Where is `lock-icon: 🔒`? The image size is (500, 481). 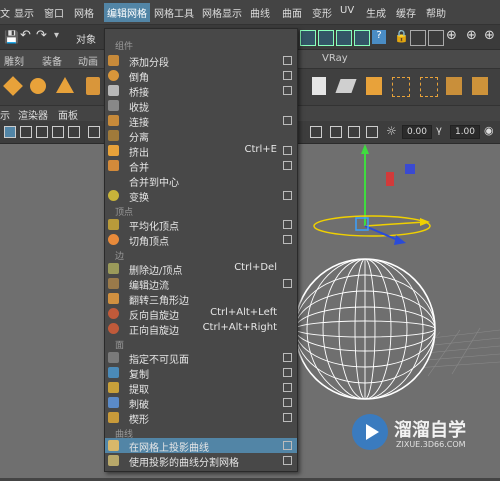
lock-icon: 🔒 is located at coordinates (401, 36).